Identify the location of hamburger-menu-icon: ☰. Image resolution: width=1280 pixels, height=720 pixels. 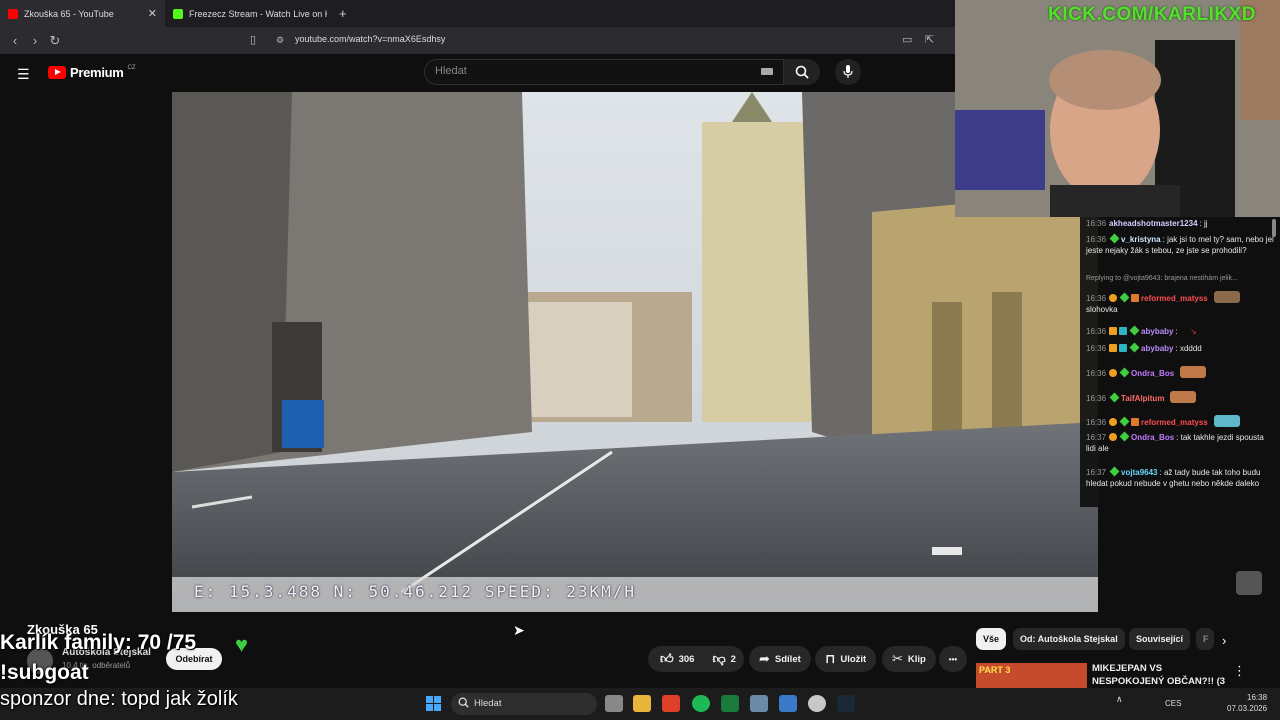
(23, 74).